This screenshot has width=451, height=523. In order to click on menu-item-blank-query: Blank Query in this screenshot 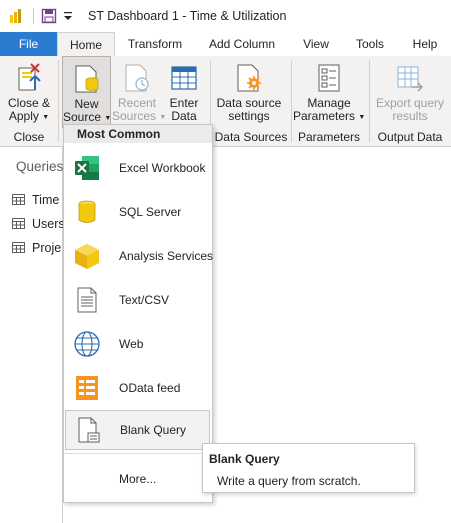, I will do `click(137, 430)`.